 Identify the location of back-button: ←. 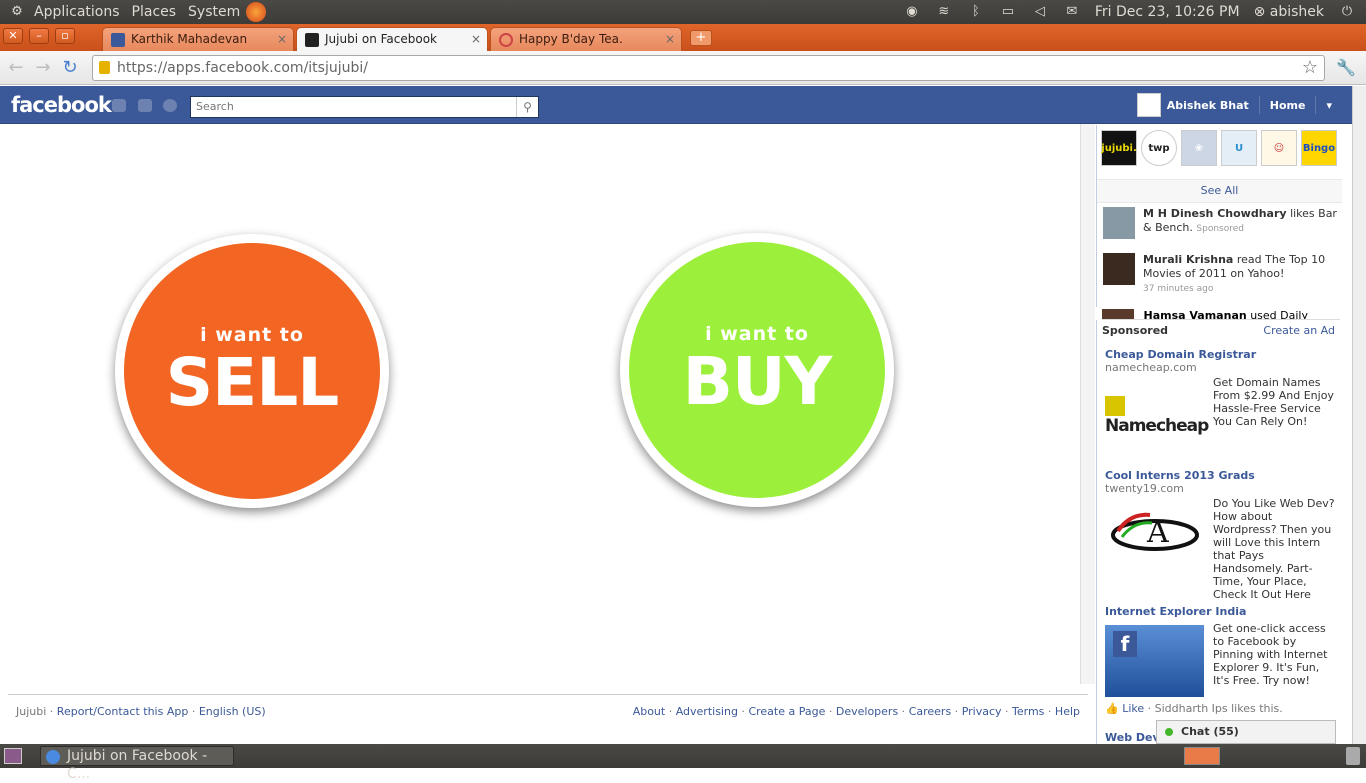
(16, 68).